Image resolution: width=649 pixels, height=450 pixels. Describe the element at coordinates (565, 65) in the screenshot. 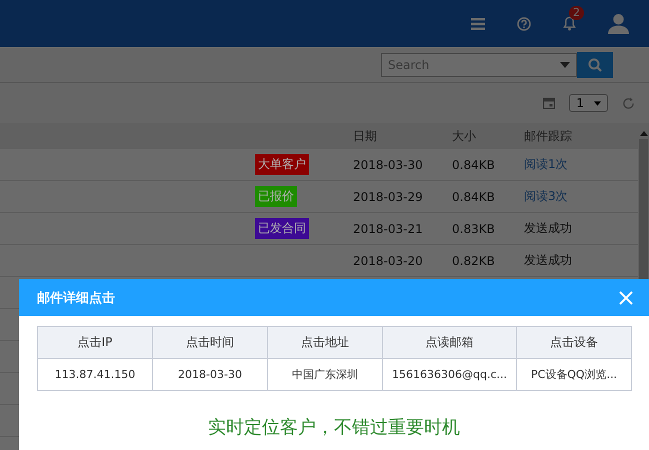

I see `dropdown-caret-icon` at that location.